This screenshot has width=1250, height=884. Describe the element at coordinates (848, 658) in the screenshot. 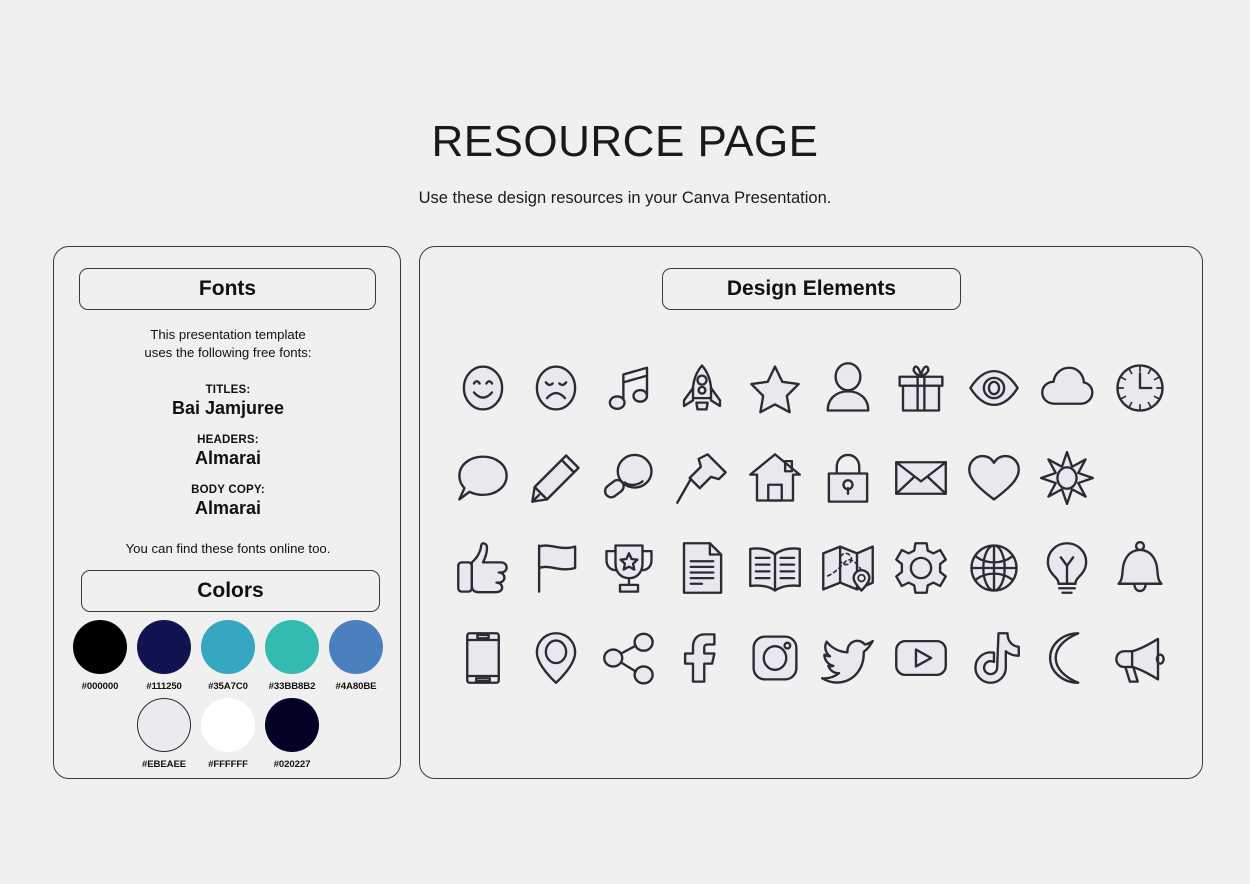

I see `twitter-icon` at that location.